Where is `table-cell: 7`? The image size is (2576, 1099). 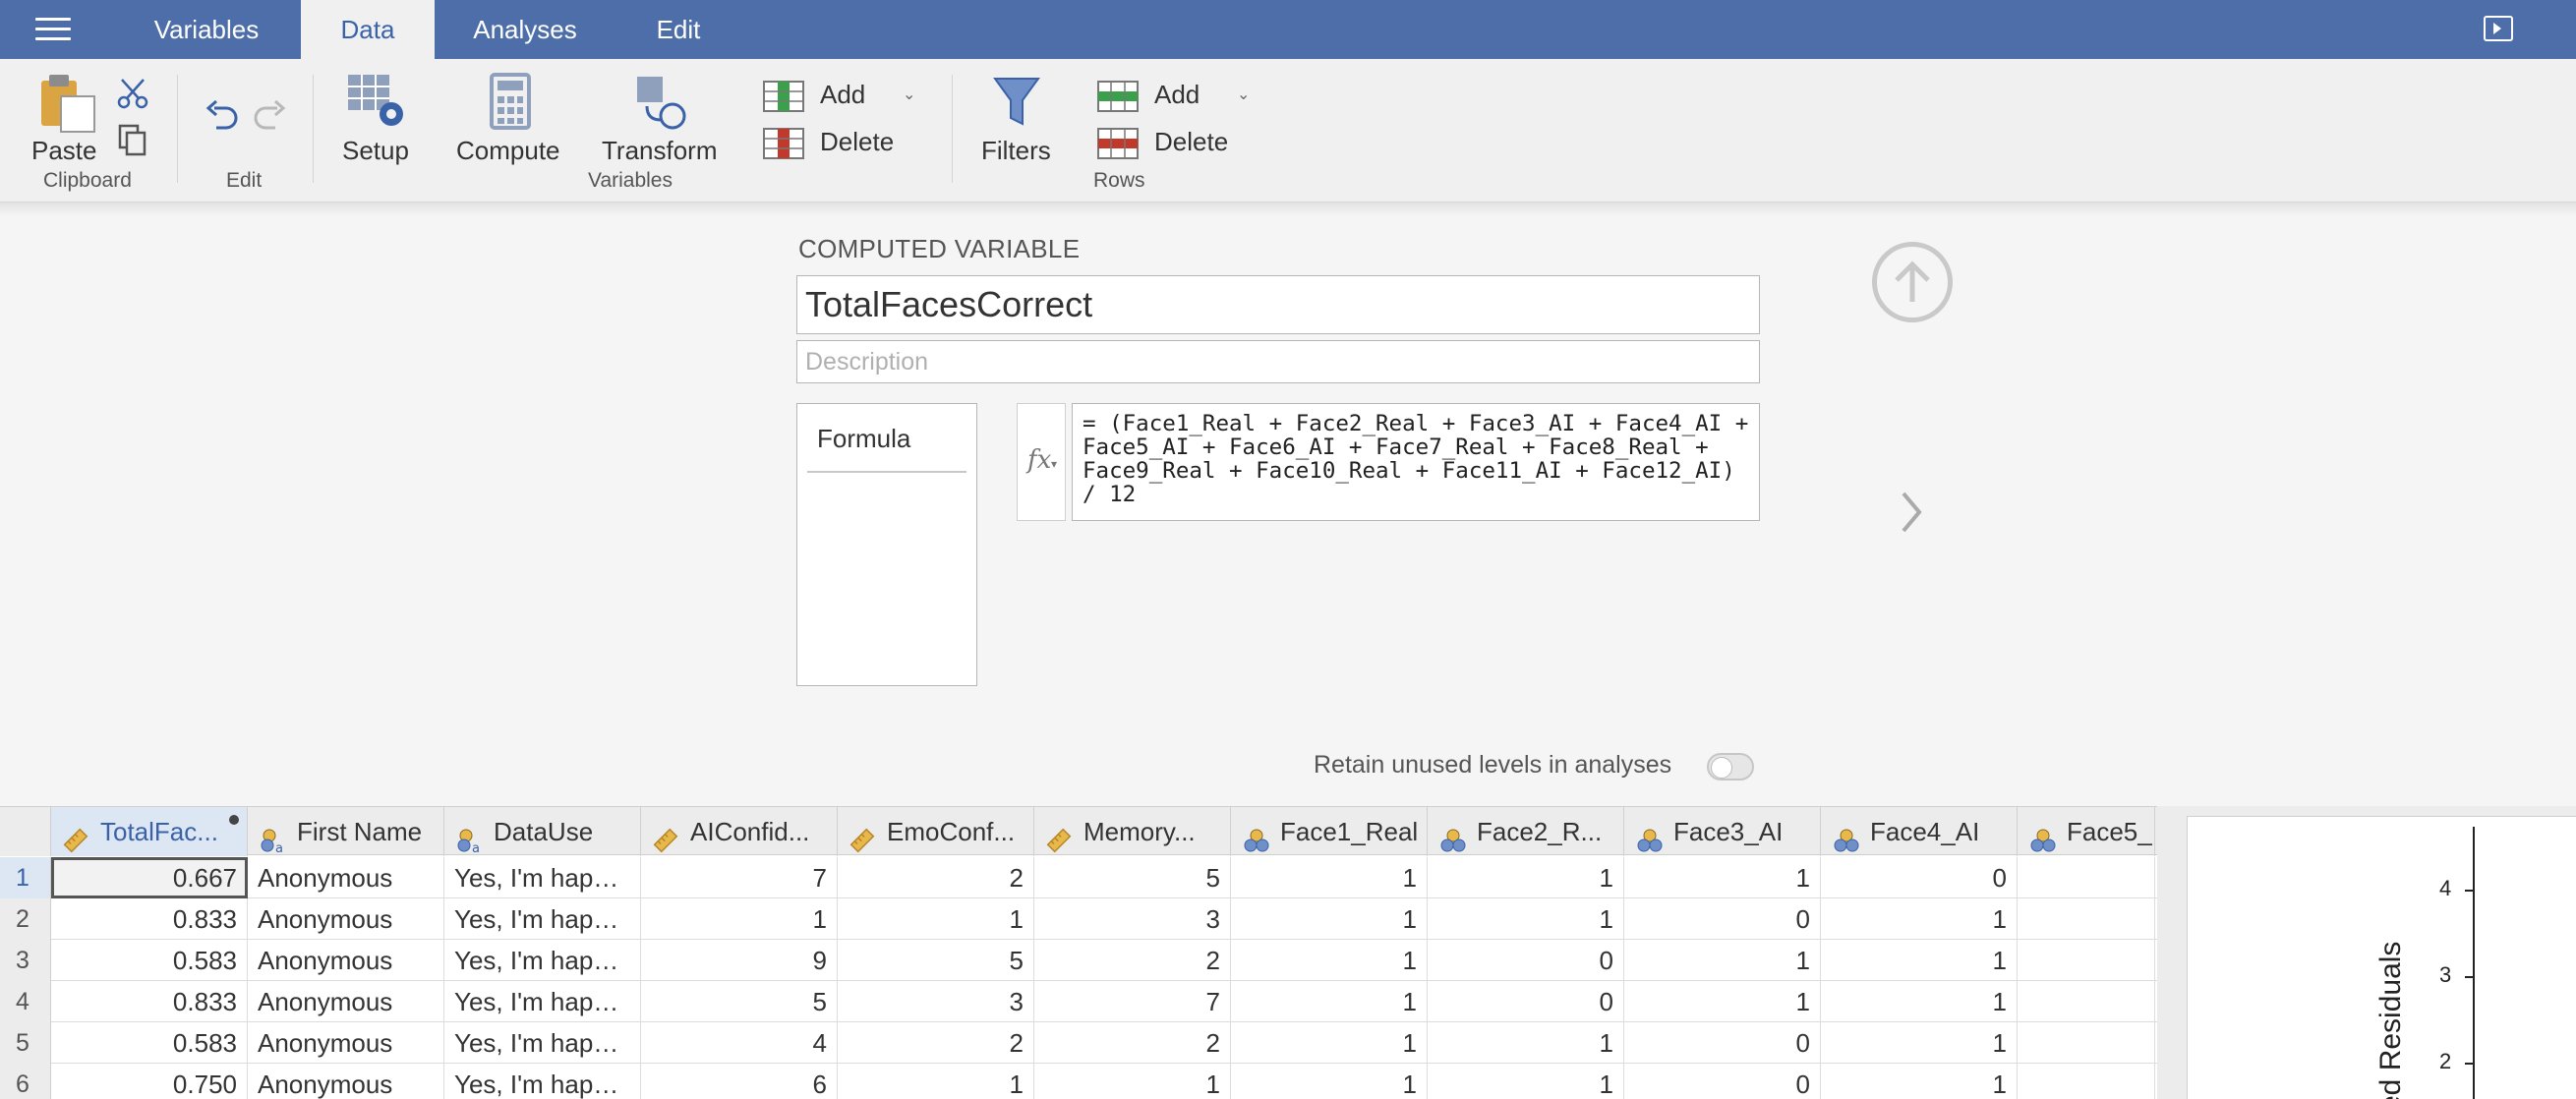 table-cell: 7 is located at coordinates (739, 878).